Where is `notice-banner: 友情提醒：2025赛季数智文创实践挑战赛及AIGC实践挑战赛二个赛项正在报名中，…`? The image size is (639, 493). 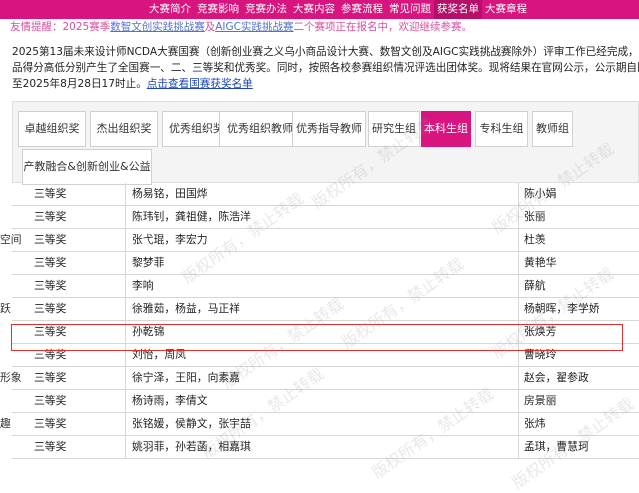
notice-banner: 友情提醒：2025赛季数智文创实践挑战赛及AIGC实践挑战赛二个赛项正在报名中，… is located at coordinates (241, 26).